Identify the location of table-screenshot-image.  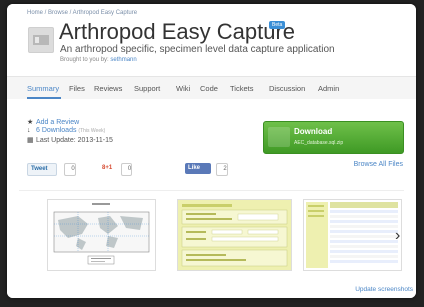
(352, 235).